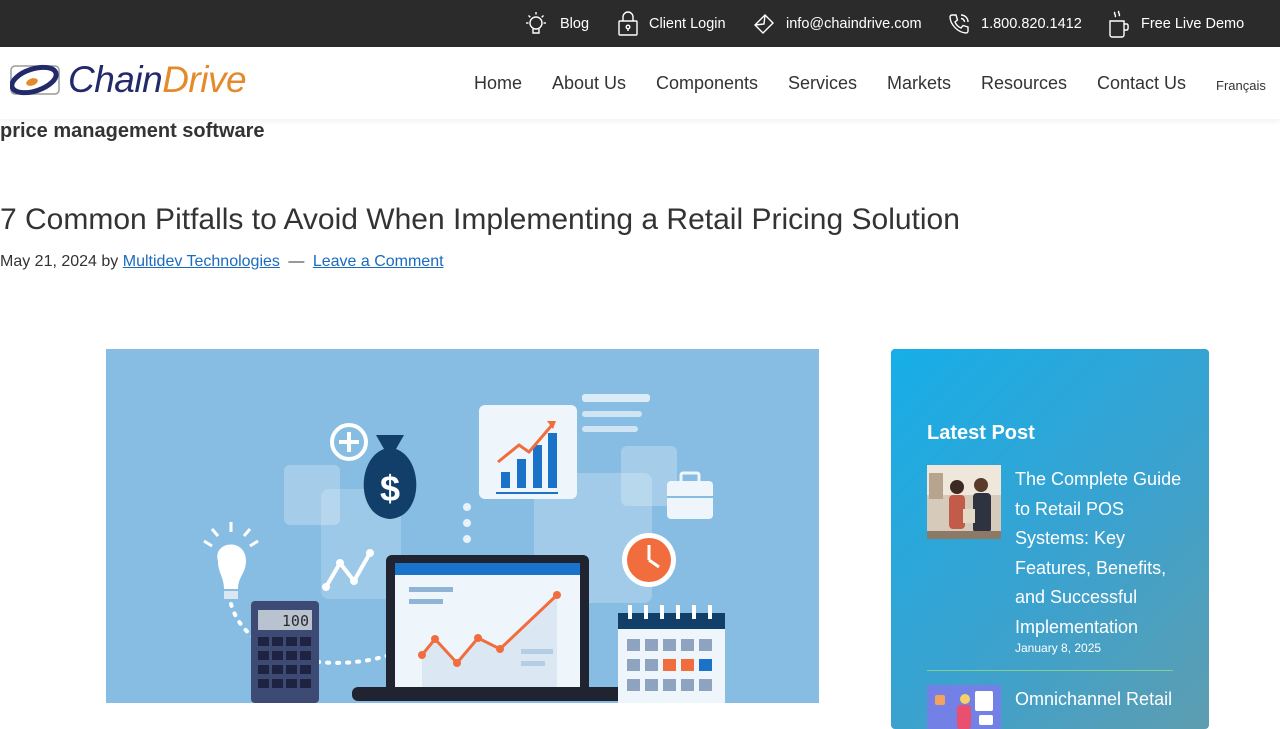  Describe the element at coordinates (204, 79) in the screenshot. I see `logo-text-drive: Drive` at that location.